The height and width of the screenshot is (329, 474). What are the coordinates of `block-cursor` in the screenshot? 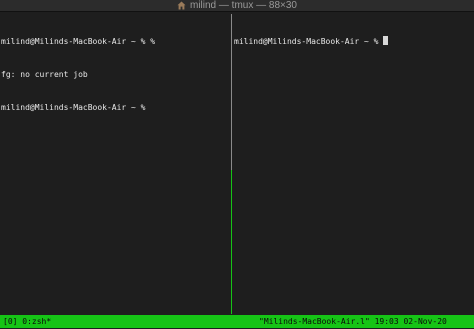 It's located at (386, 40).